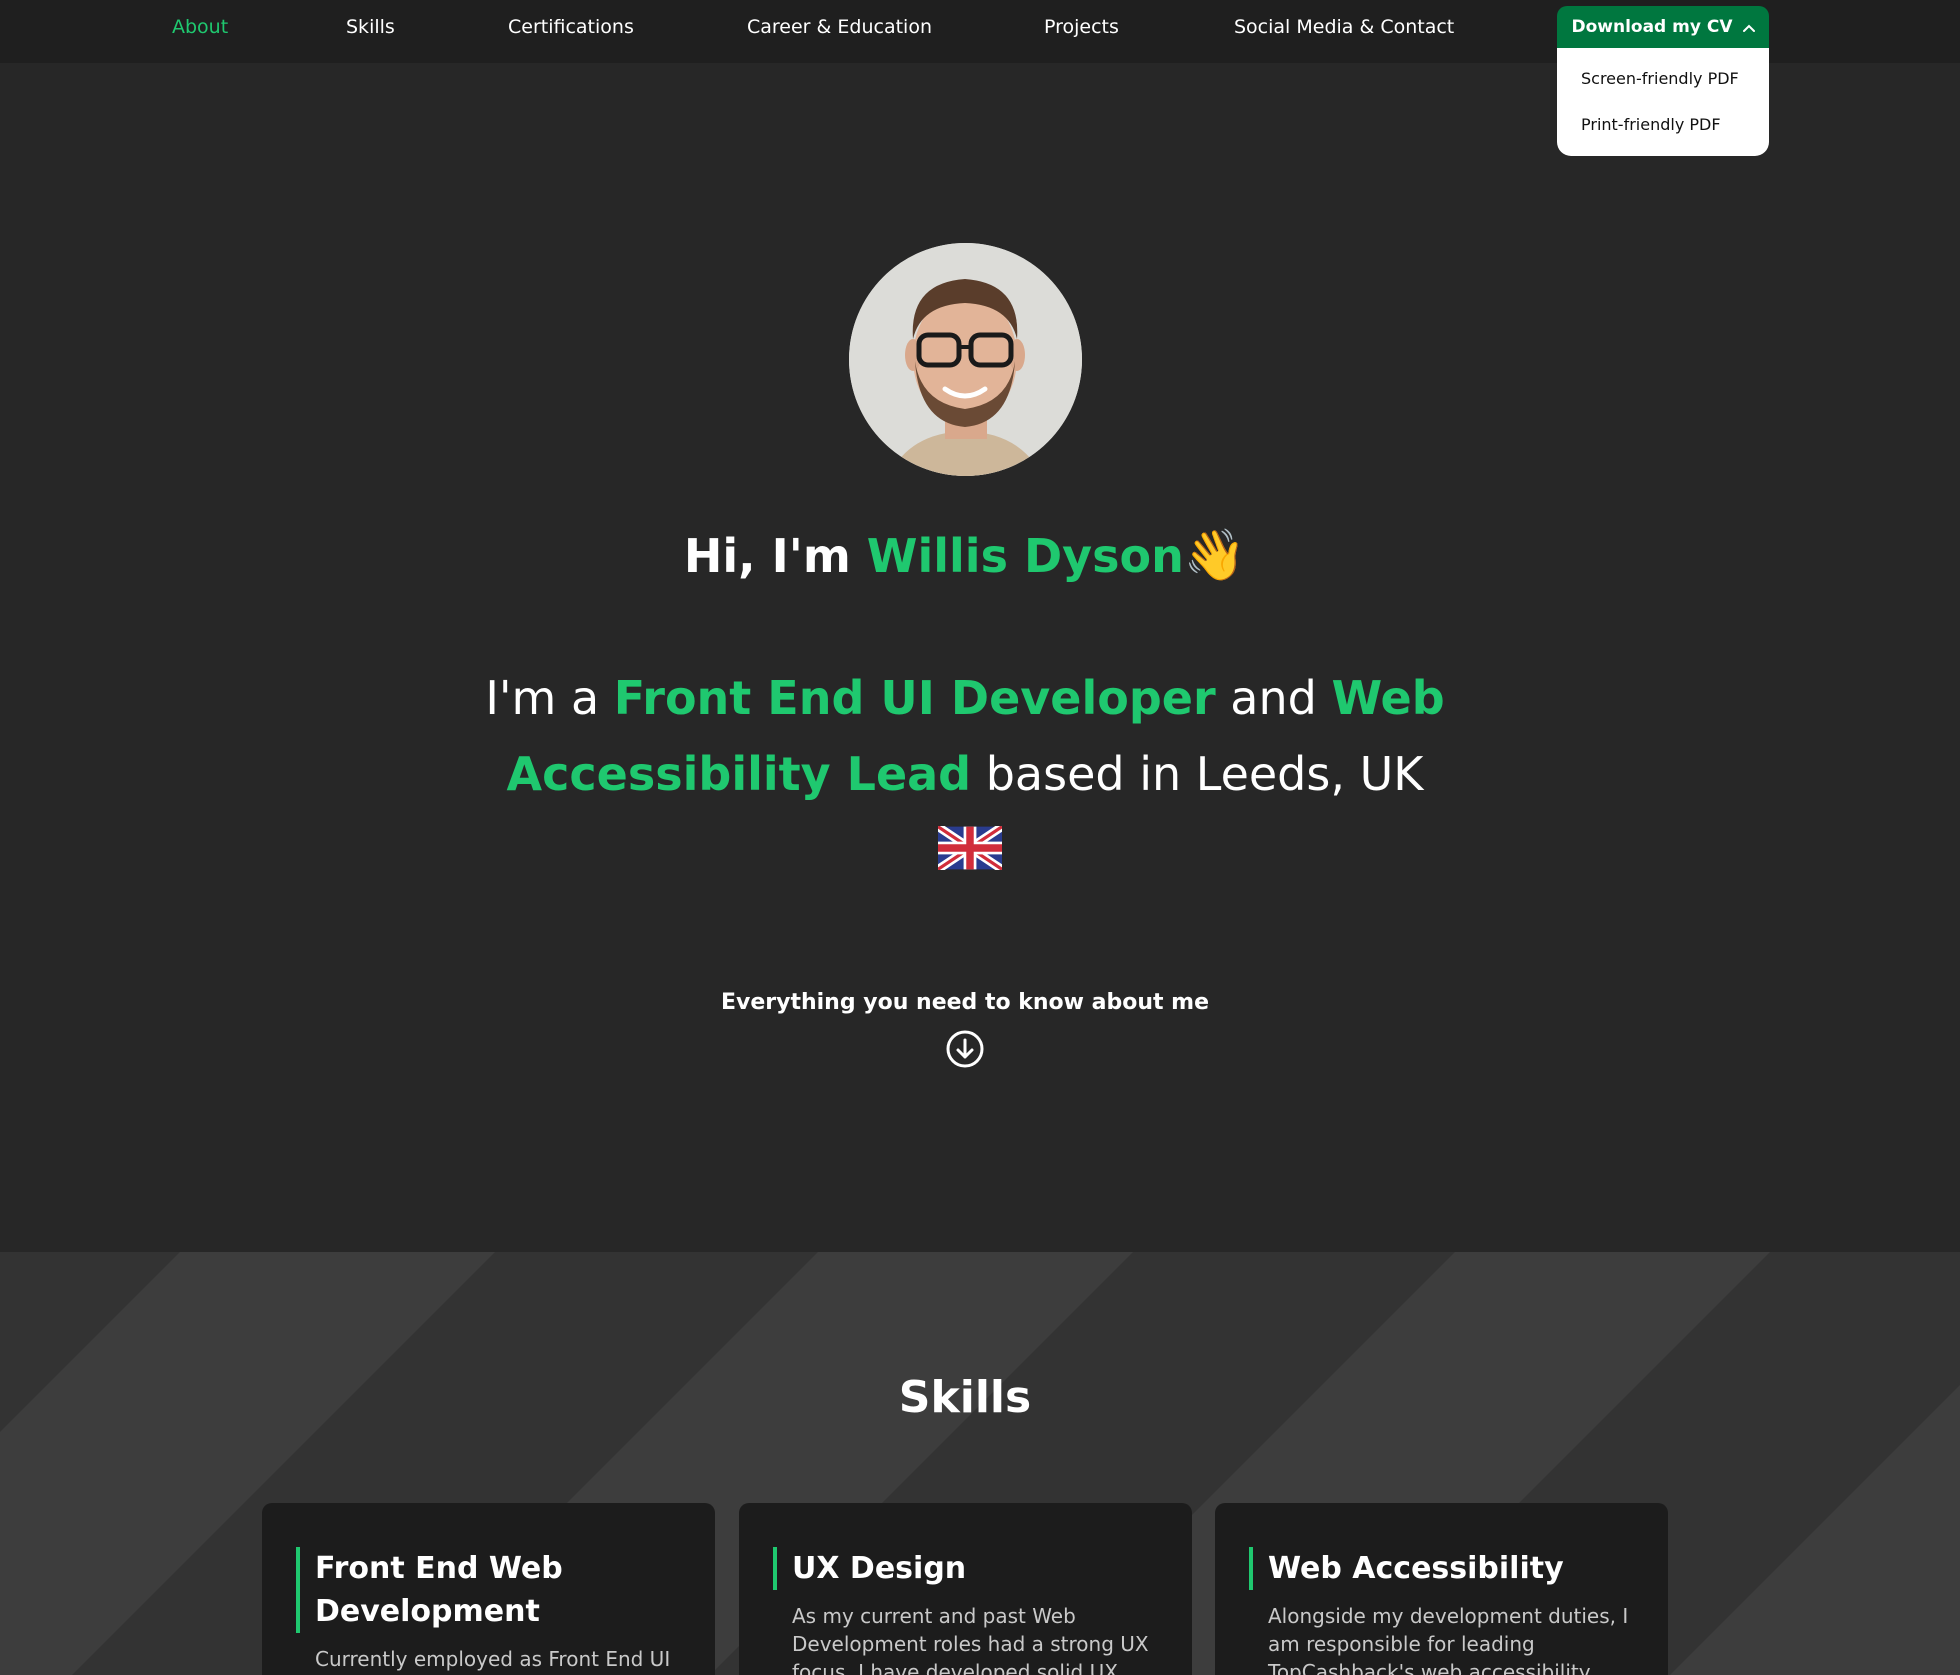 This screenshot has width=1960, height=1675. I want to click on nav-link-about: About, so click(200, 27).